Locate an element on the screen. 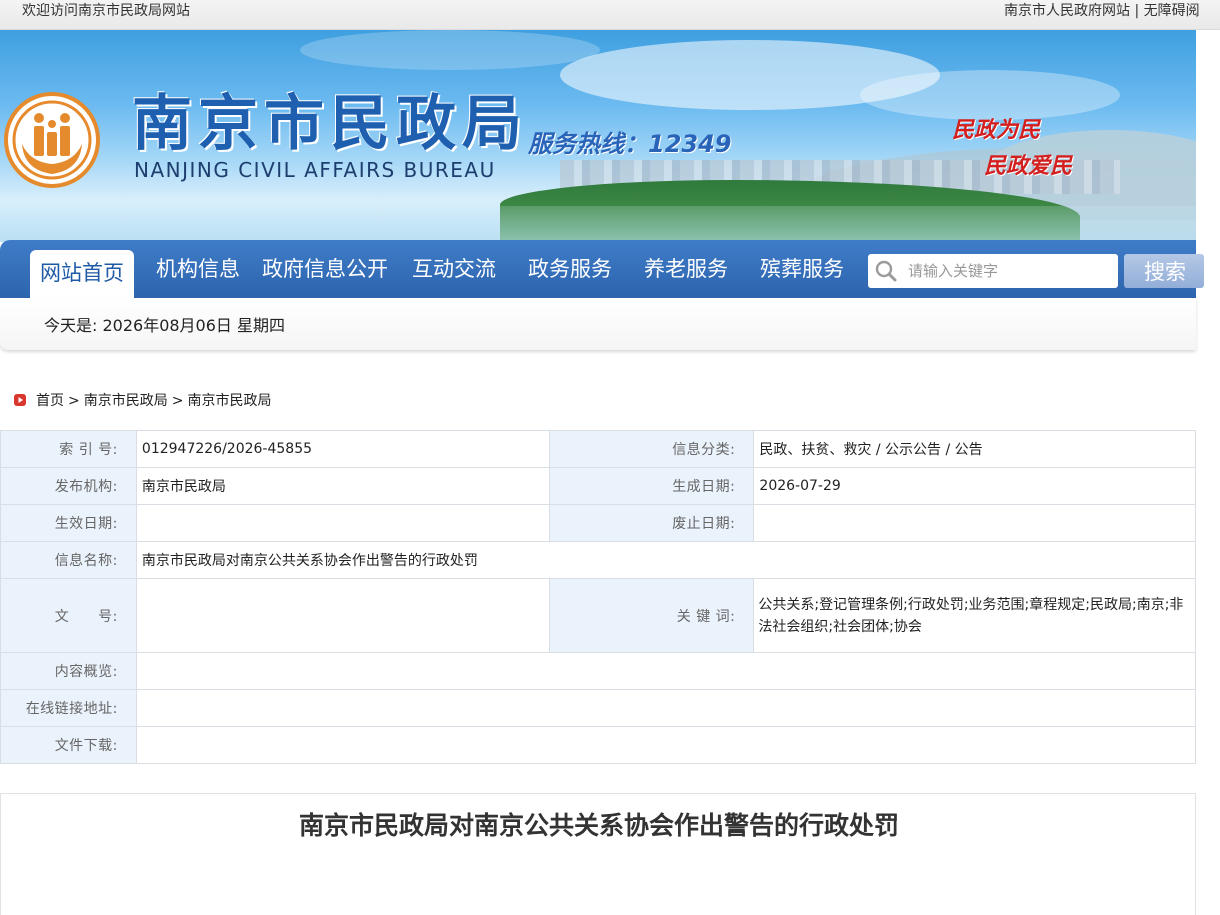 This screenshot has height=915, width=1220. nav-item-funeral: 殡葬服务 is located at coordinates (802, 269).